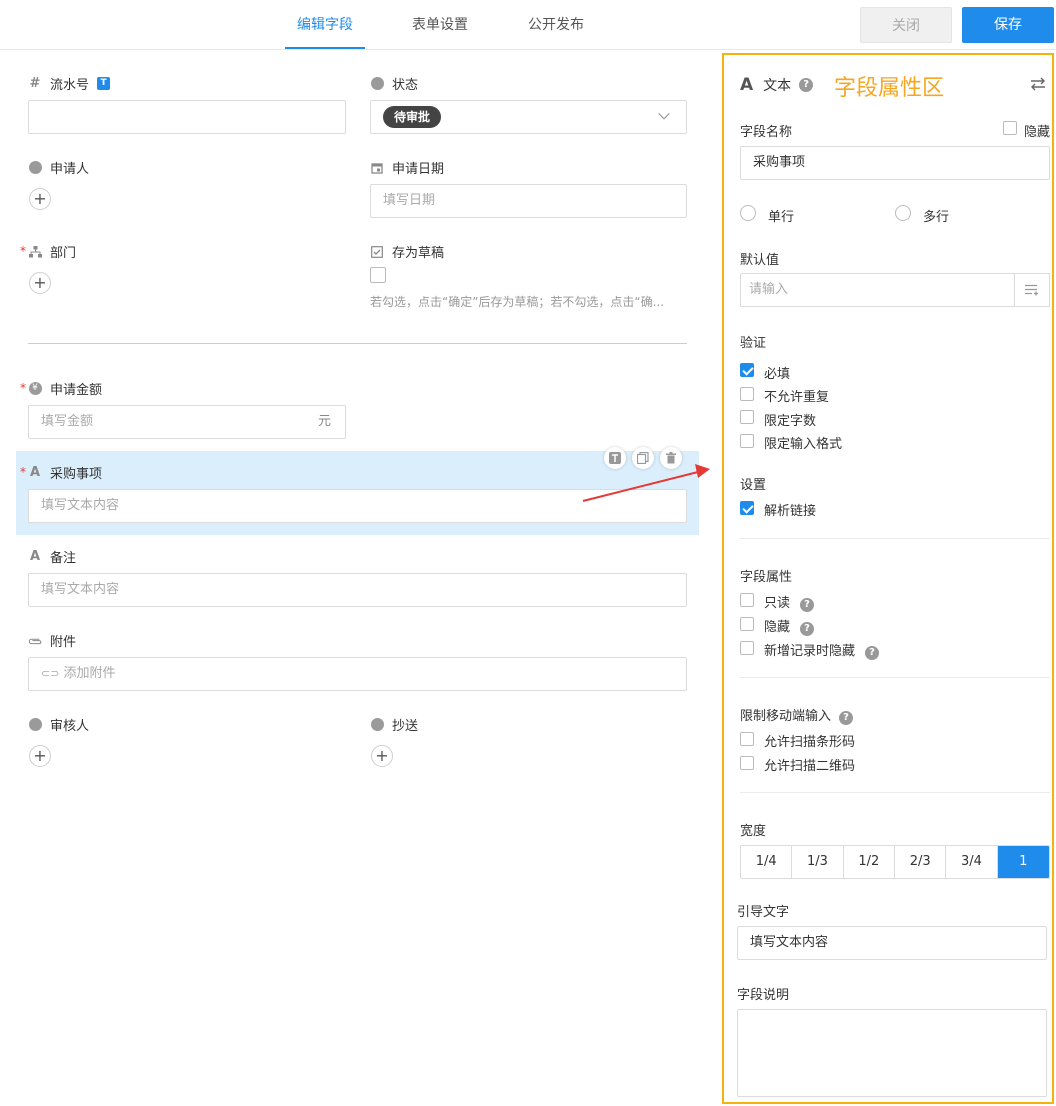  What do you see at coordinates (822, 650) in the screenshot?
I see `hide-on-new-label: 新增记录时隐藏?` at bounding box center [822, 650].